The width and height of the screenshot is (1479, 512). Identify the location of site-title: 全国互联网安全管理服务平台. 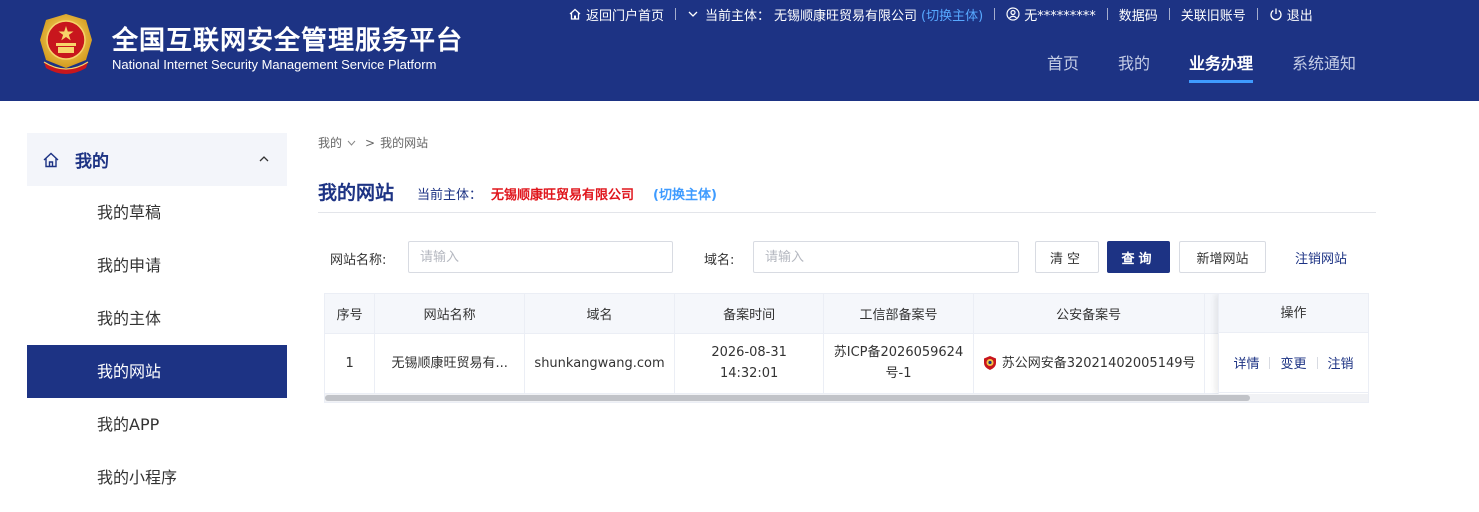
(288, 41).